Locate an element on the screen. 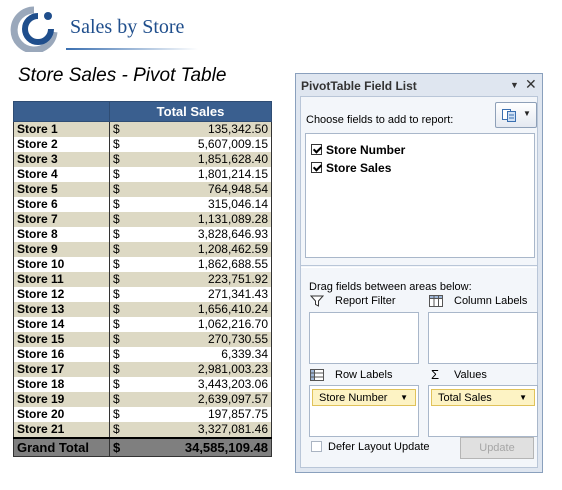  total-sales-header: Total Sales is located at coordinates (190, 111).